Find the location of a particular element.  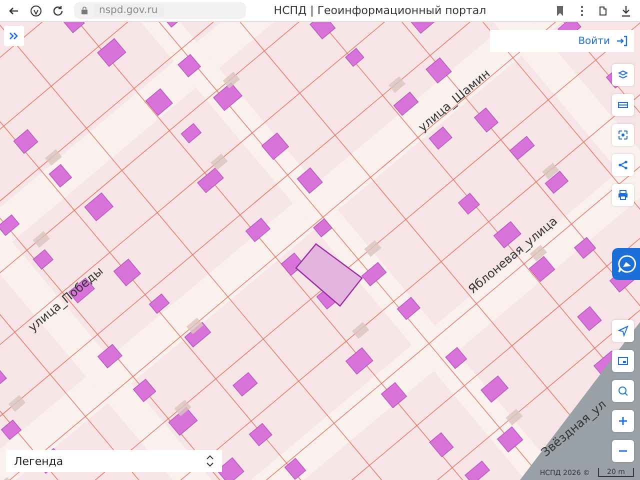

area-select-button is located at coordinates (623, 135).